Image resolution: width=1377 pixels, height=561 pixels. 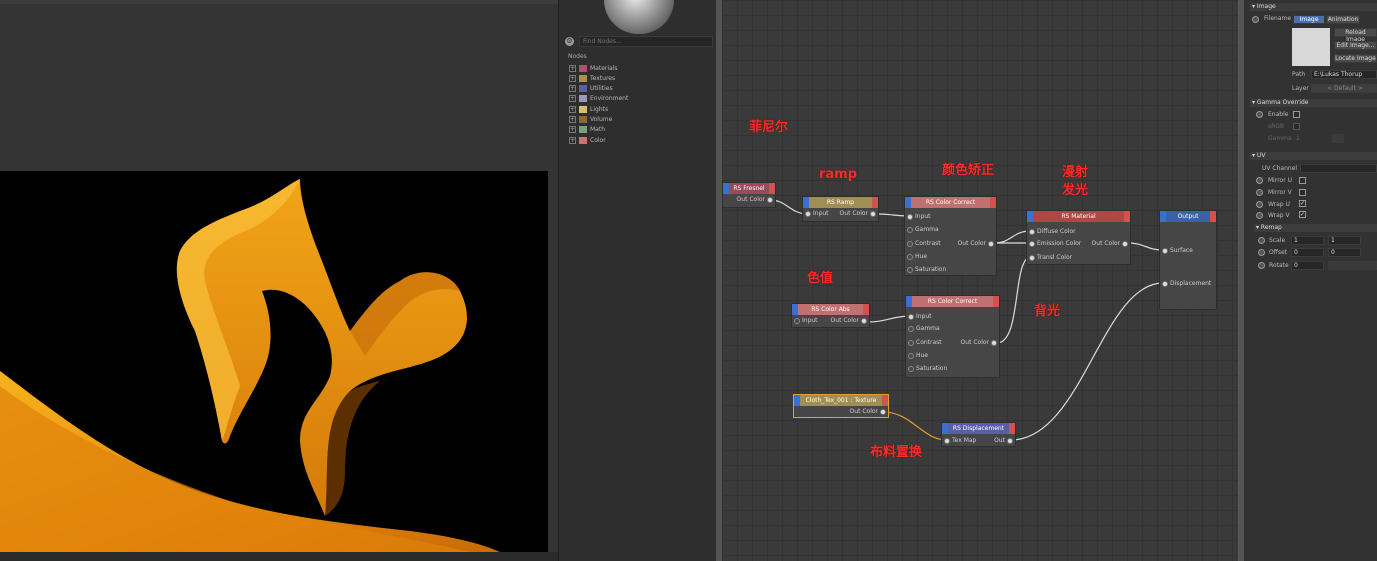 I want to click on node-category-item: + Color, so click(x=587, y=140).